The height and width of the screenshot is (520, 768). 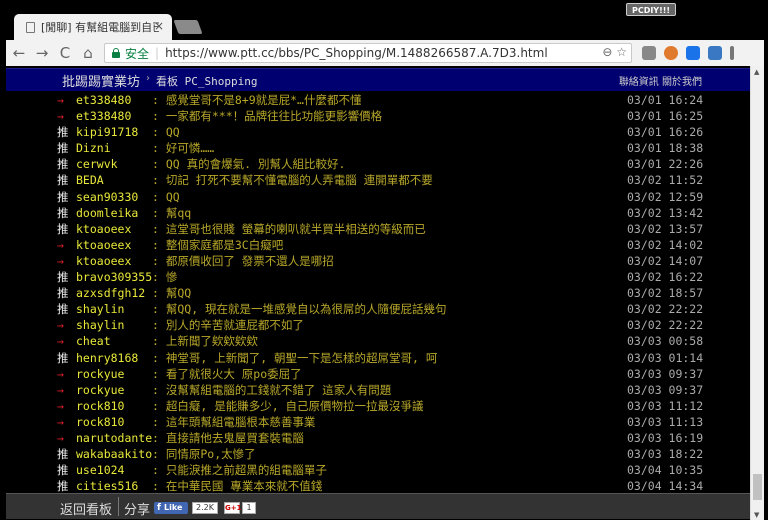 I want to click on comment-content: : QQ 真的會爆氣. 別幫人組比較好., so click(x=249, y=164).